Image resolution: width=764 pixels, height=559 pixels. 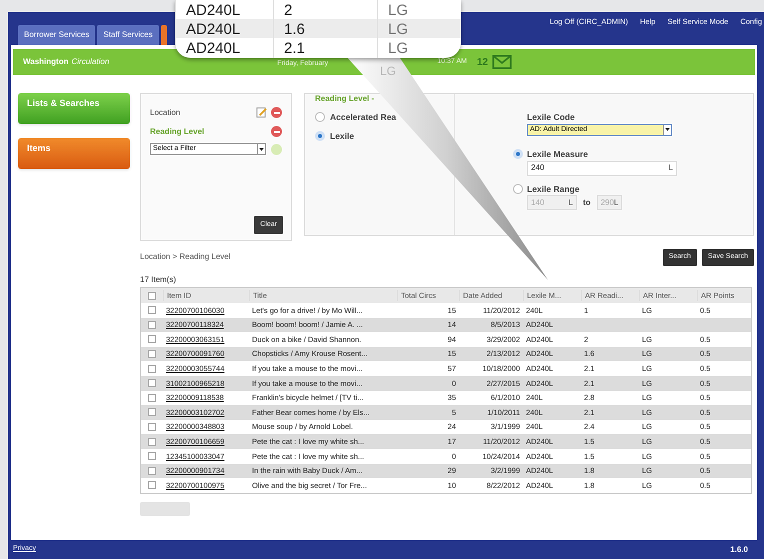 I want to click on range-to-label: to, so click(x=587, y=202).